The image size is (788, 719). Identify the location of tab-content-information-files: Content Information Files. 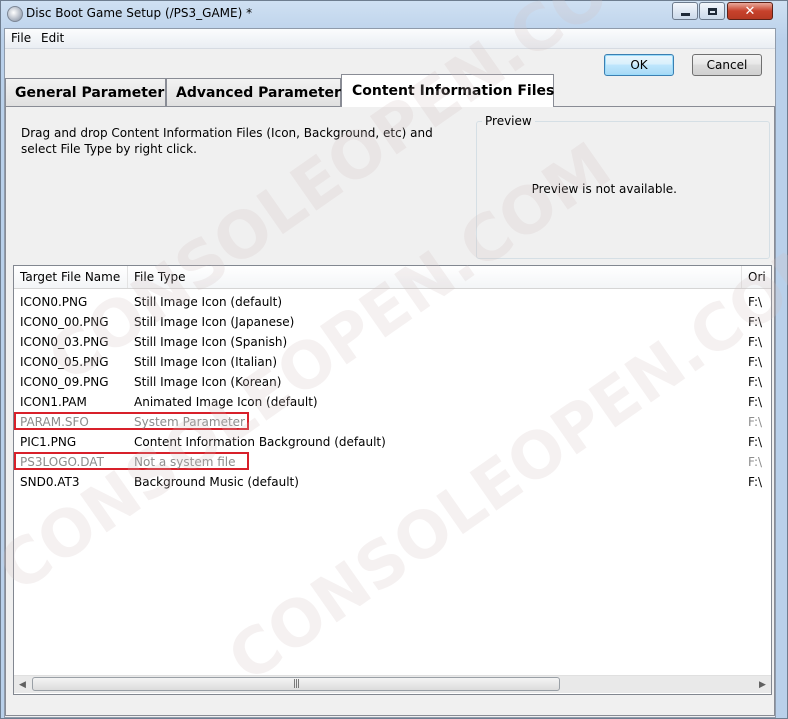
(447, 90).